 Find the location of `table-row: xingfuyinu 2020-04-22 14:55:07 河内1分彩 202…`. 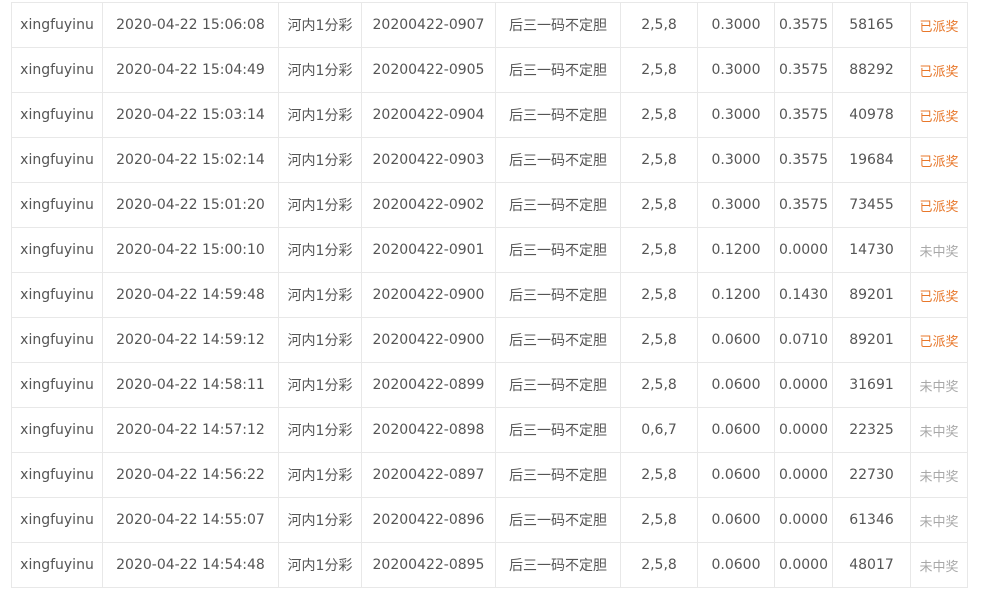

table-row: xingfuyinu 2020-04-22 14:55:07 河内1分彩 202… is located at coordinates (489, 520).